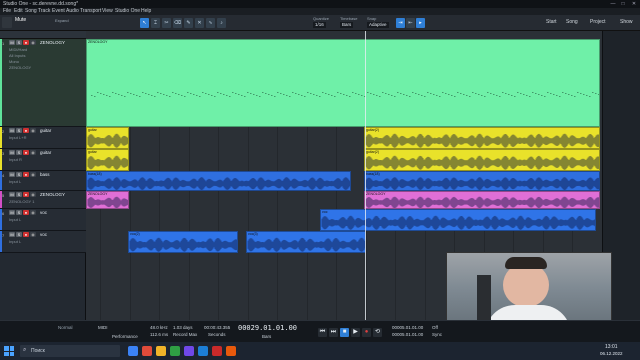 The image size is (640, 360). I want to click on clock-time: 13:01, so click(611, 347).